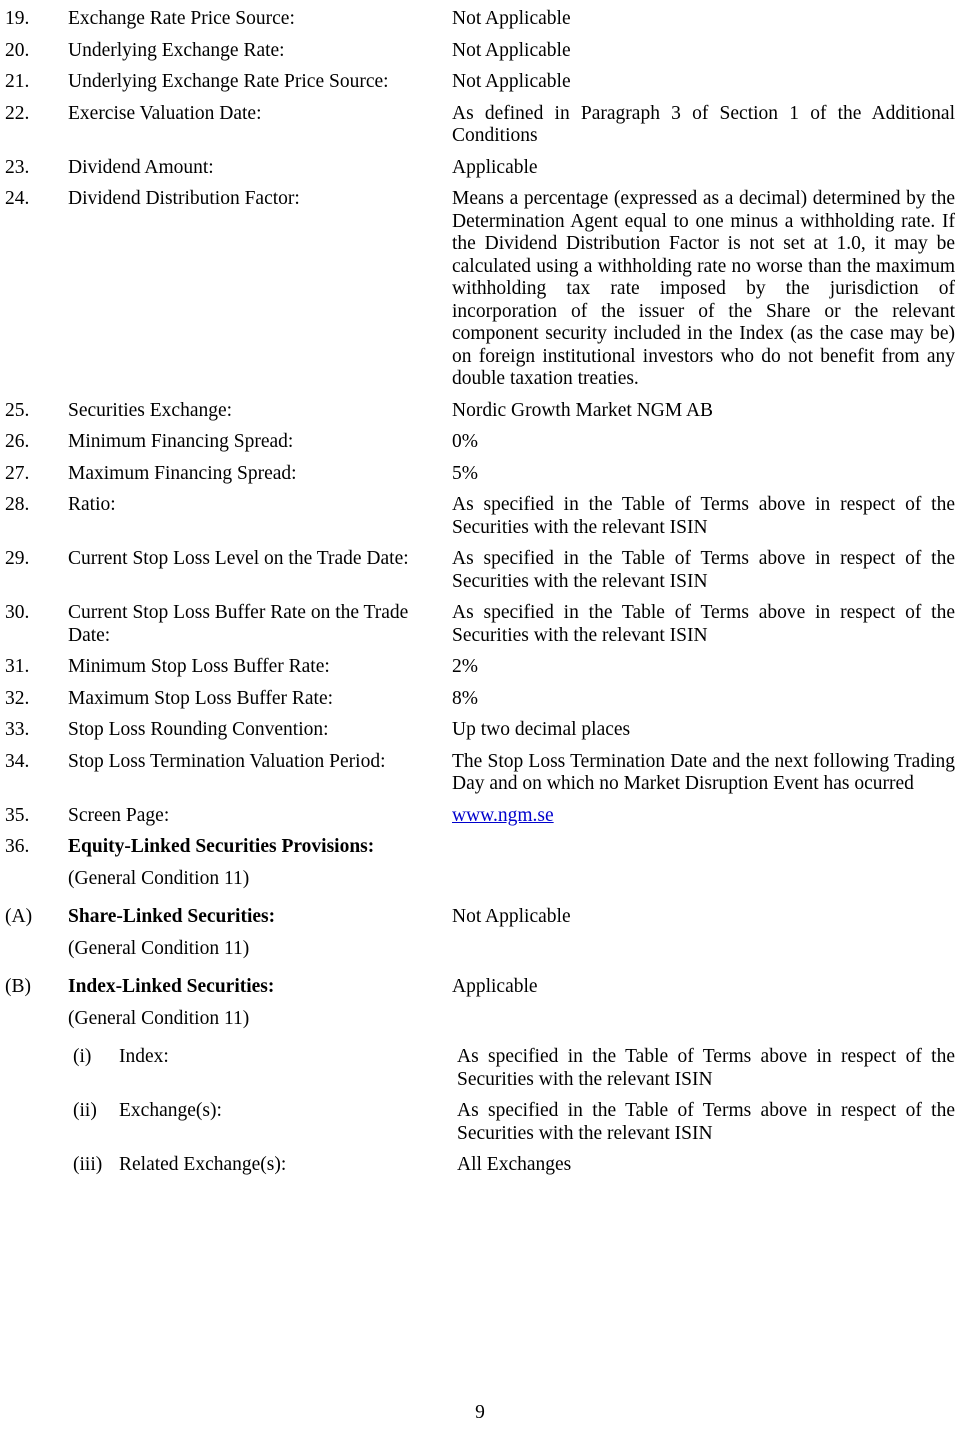 The image size is (960, 1430). I want to click on general-condition-note-36b: (General Condition 11), so click(480, 1019).